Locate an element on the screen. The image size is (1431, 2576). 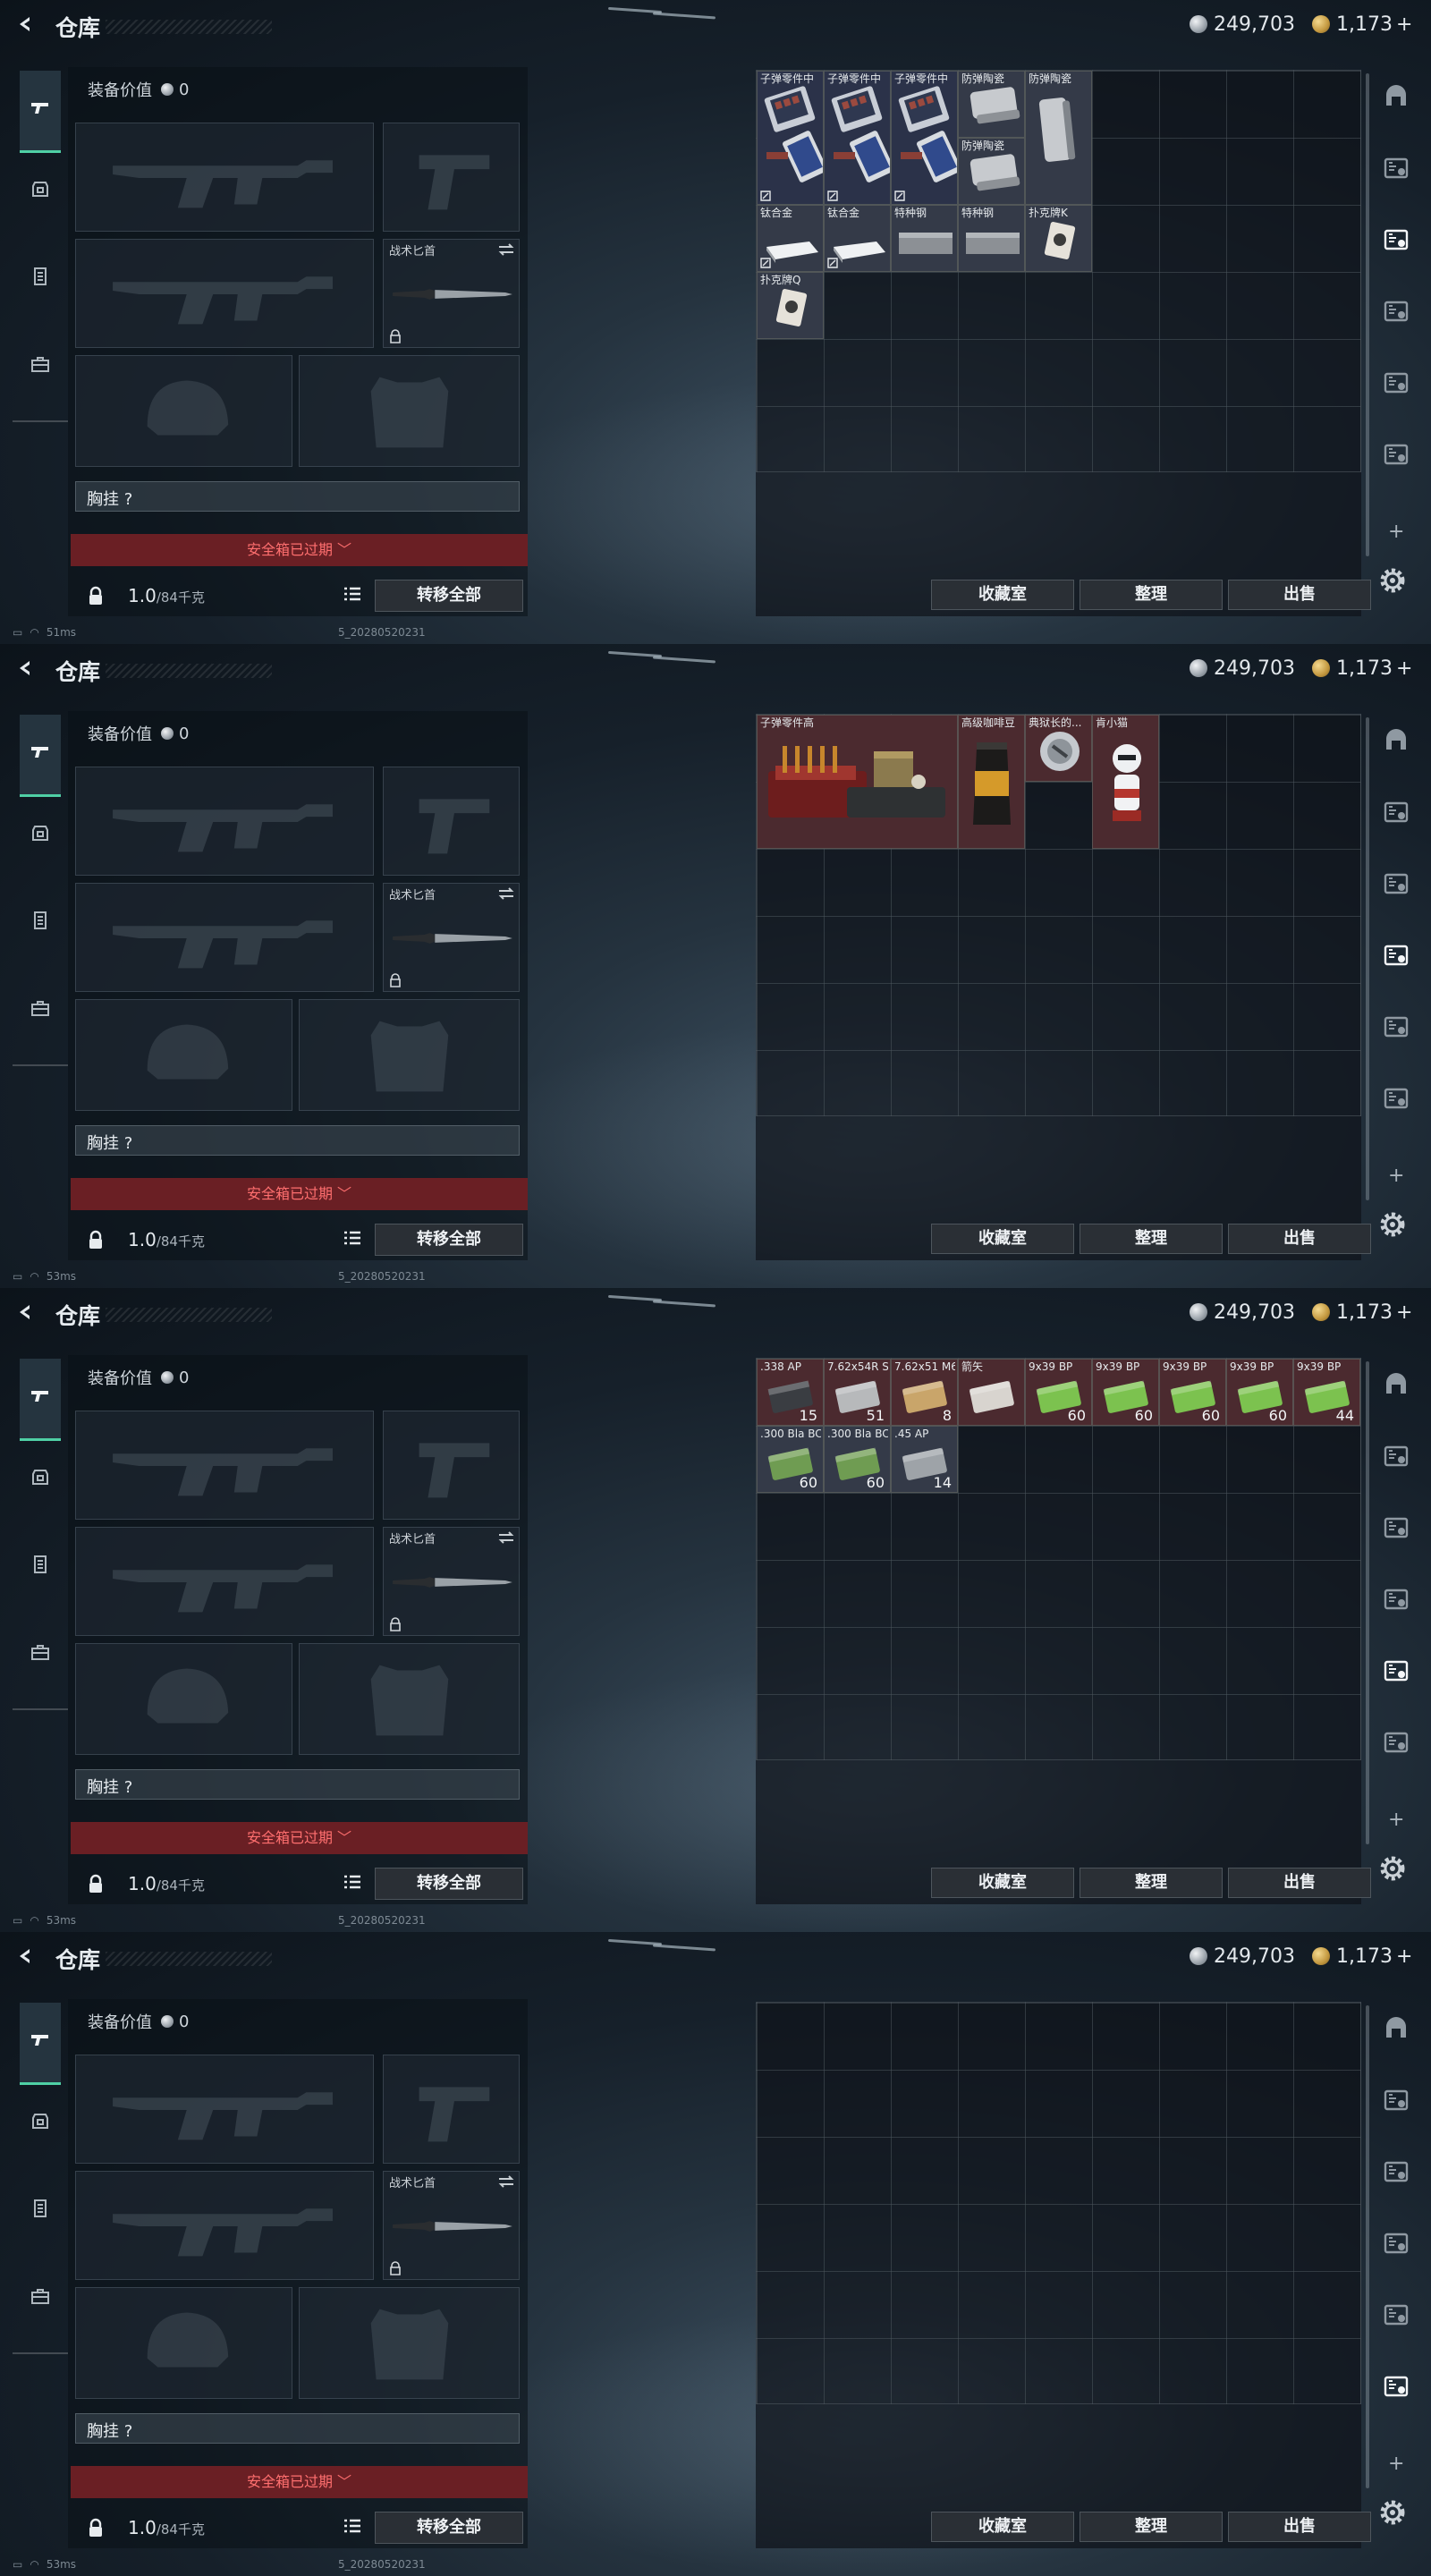
stash-item: 高级咖啡豆 is located at coordinates (992, 782).